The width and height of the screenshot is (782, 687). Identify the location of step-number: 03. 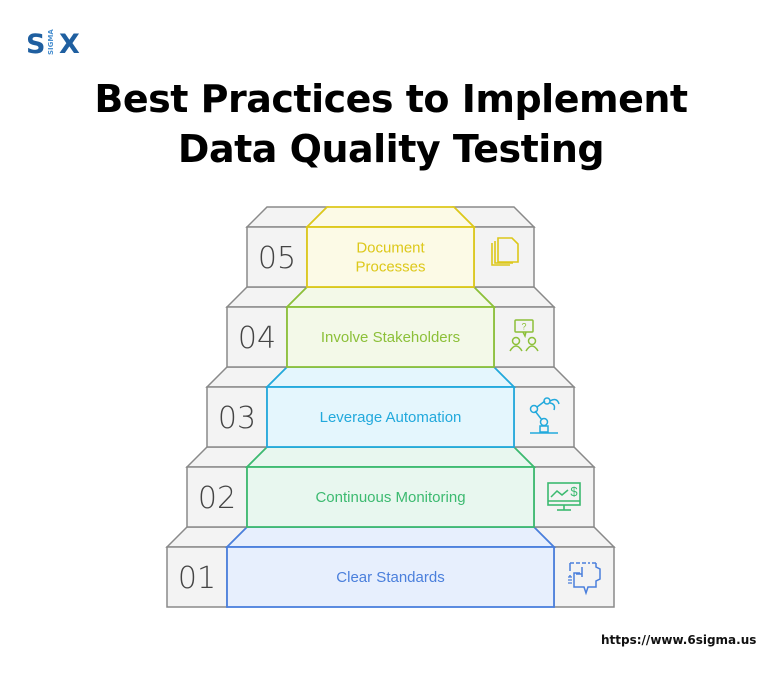
(237, 418).